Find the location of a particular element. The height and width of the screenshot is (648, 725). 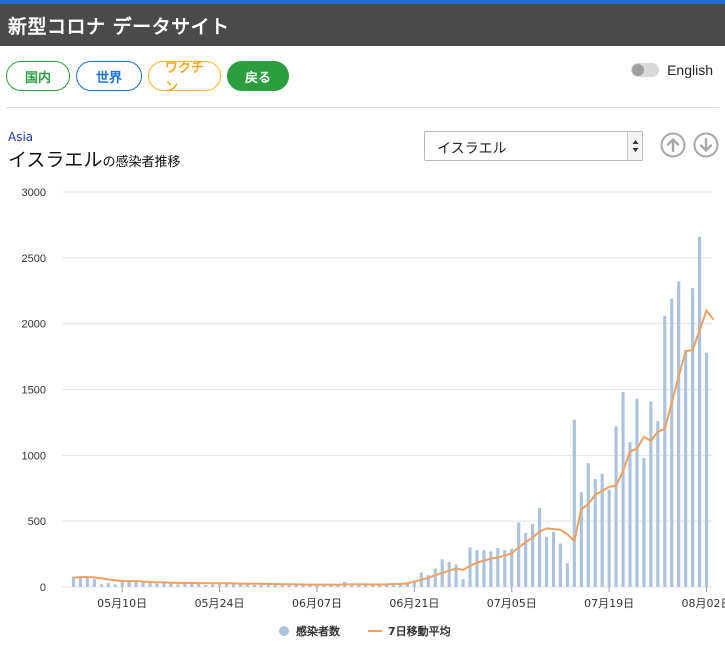

legend-bar-swatch is located at coordinates (284, 631).